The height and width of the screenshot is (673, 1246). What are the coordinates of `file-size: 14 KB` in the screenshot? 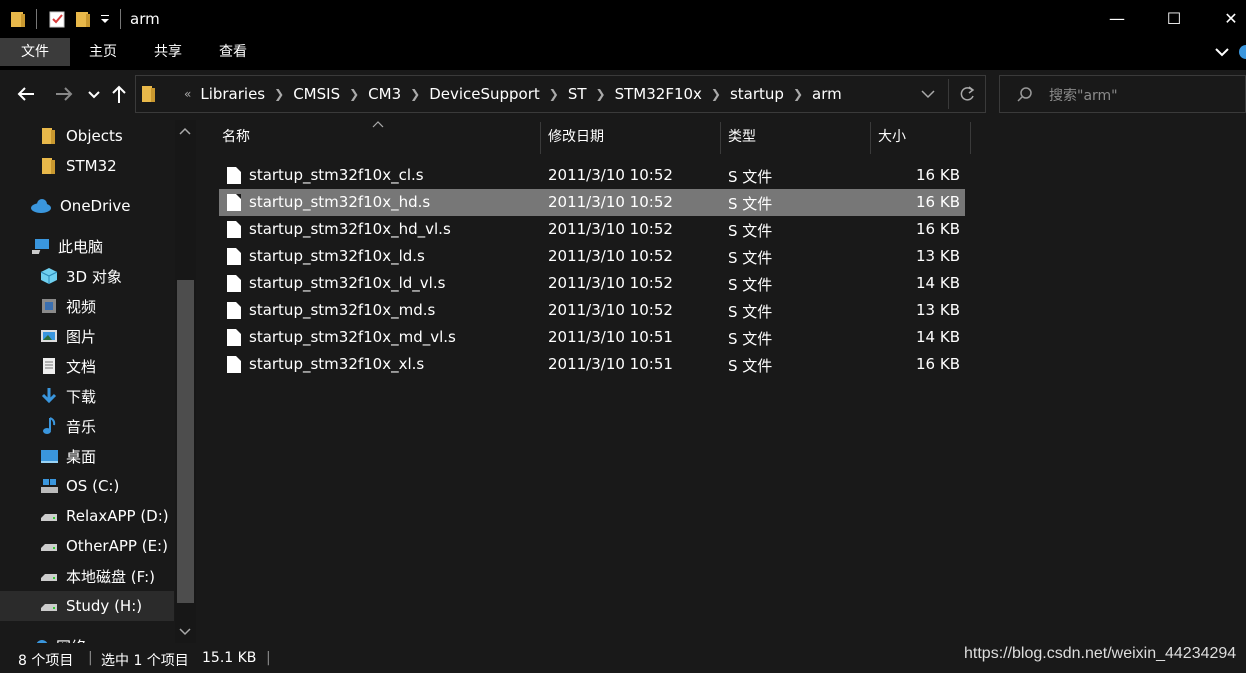 It's located at (938, 337).